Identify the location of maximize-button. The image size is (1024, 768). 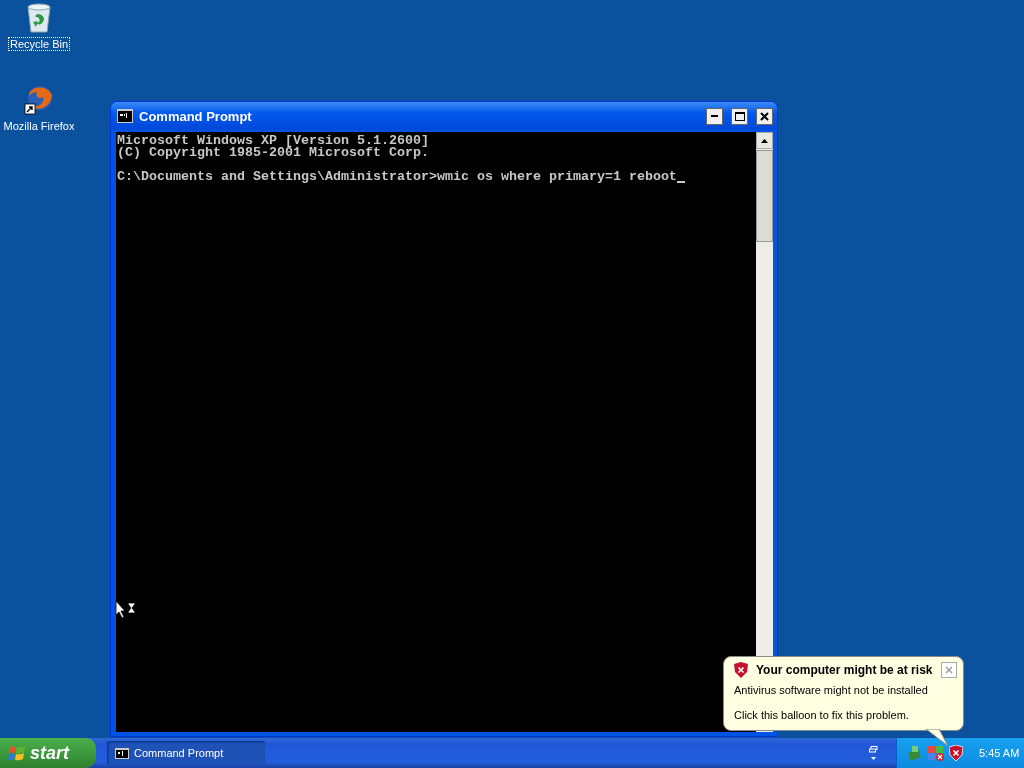
(739, 116).